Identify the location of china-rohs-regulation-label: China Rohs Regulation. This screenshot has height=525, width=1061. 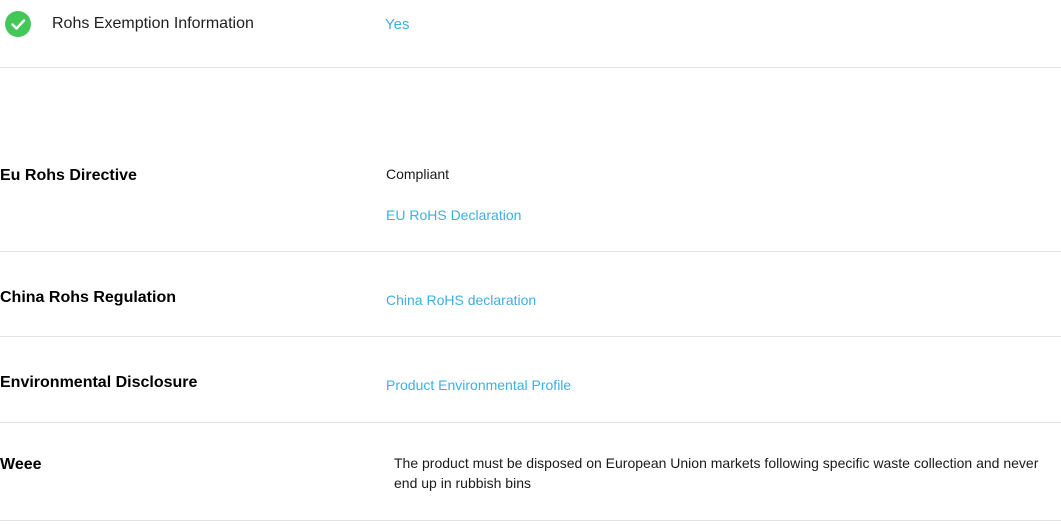
(88, 297).